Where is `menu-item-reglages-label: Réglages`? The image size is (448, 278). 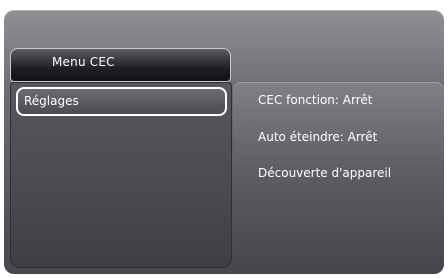
menu-item-reglages-label: Réglages is located at coordinates (51, 101).